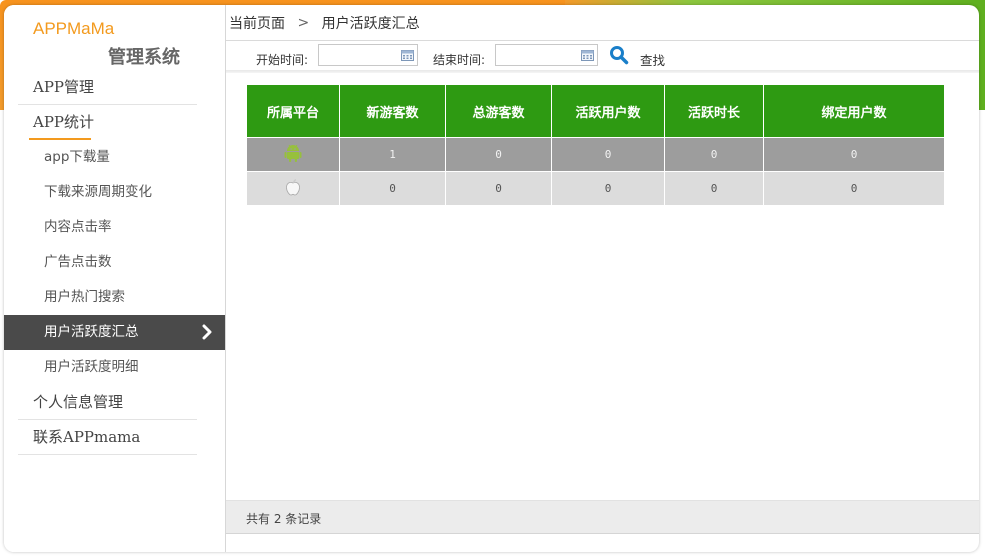 Image resolution: width=985 pixels, height=556 pixels. What do you see at coordinates (284, 519) in the screenshot?
I see `record-count: 共有 2 条记录` at bounding box center [284, 519].